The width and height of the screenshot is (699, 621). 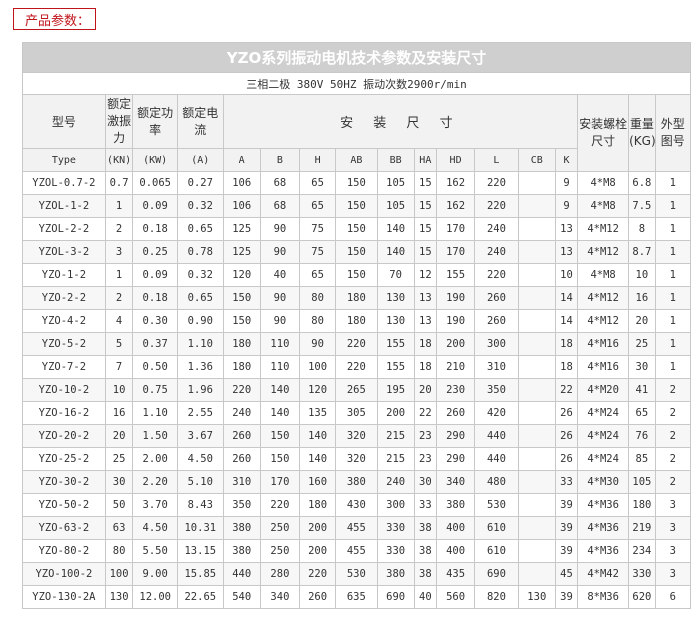 What do you see at coordinates (64, 459) in the screenshot?
I see `model-cell: YZO-25-2` at bounding box center [64, 459].